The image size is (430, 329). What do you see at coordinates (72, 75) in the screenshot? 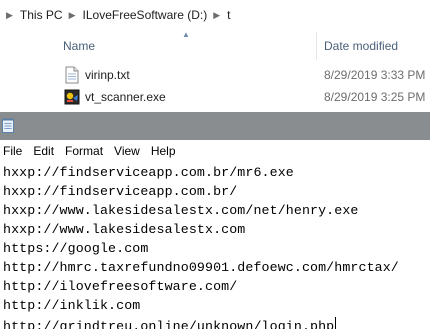
I see `text-file-icon` at bounding box center [72, 75].